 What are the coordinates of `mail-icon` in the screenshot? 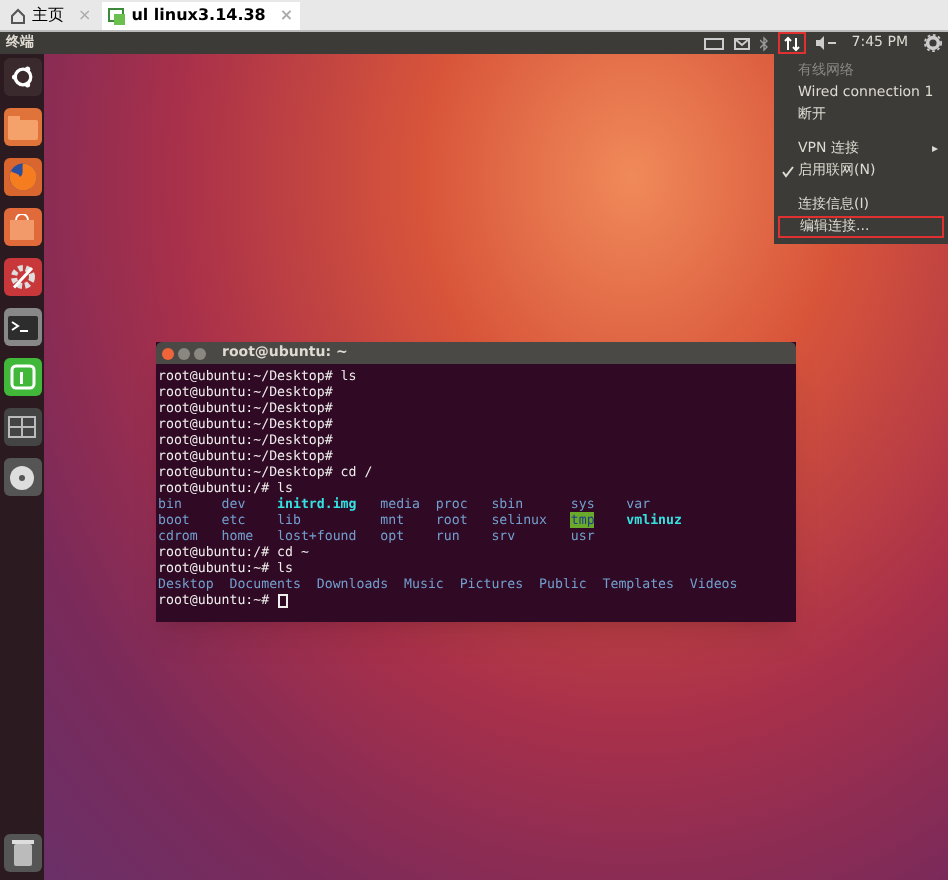 It's located at (741, 43).